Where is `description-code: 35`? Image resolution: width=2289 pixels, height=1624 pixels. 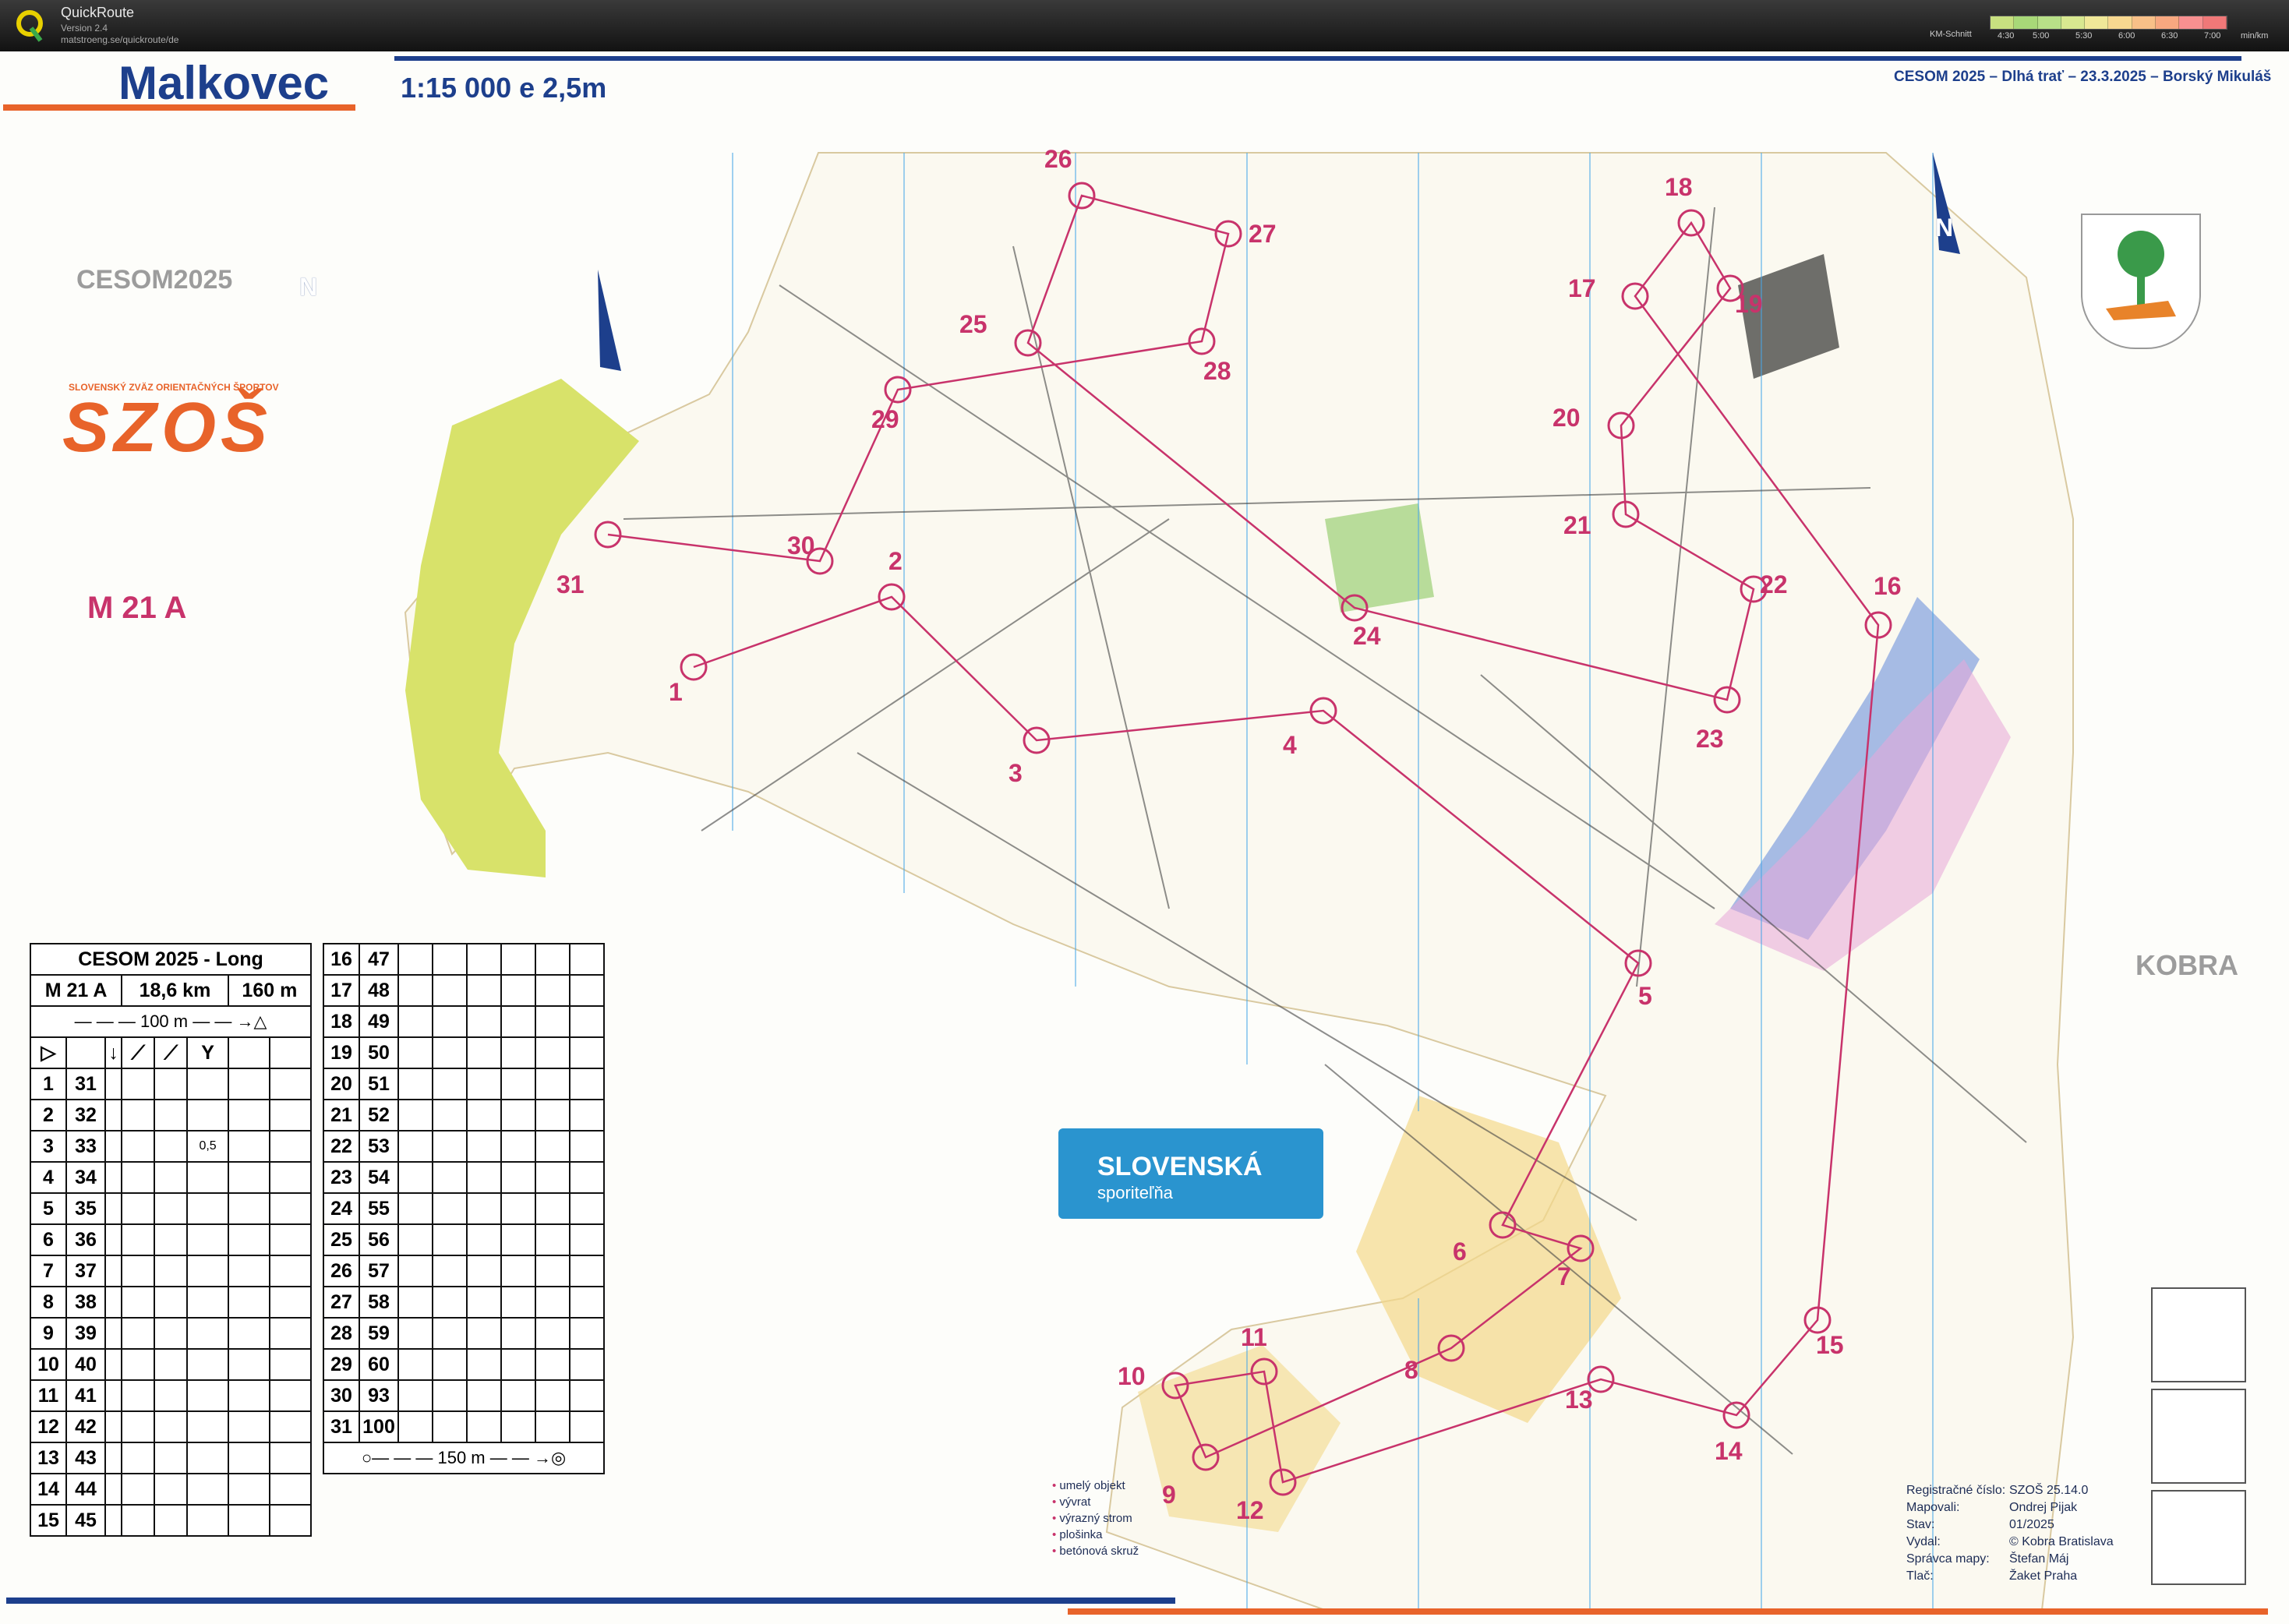
description-code: 35 is located at coordinates (86, 1208).